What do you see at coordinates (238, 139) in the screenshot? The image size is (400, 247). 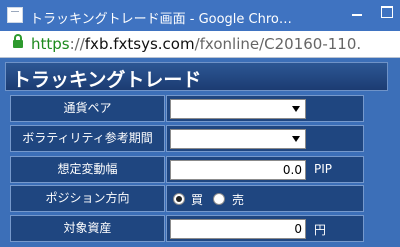 I see `volatility-period-select` at bounding box center [238, 139].